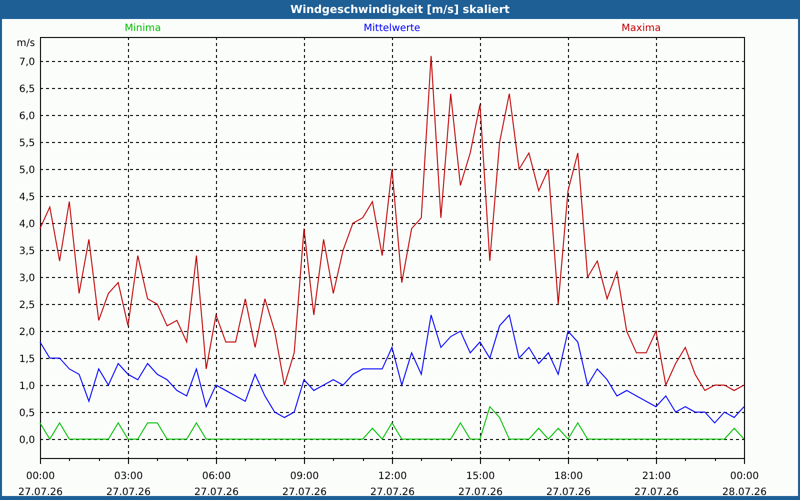 The image size is (800, 500). Describe the element at coordinates (480, 484) in the screenshot. I see `x-tick-label: 15:00 27.07.26` at that location.